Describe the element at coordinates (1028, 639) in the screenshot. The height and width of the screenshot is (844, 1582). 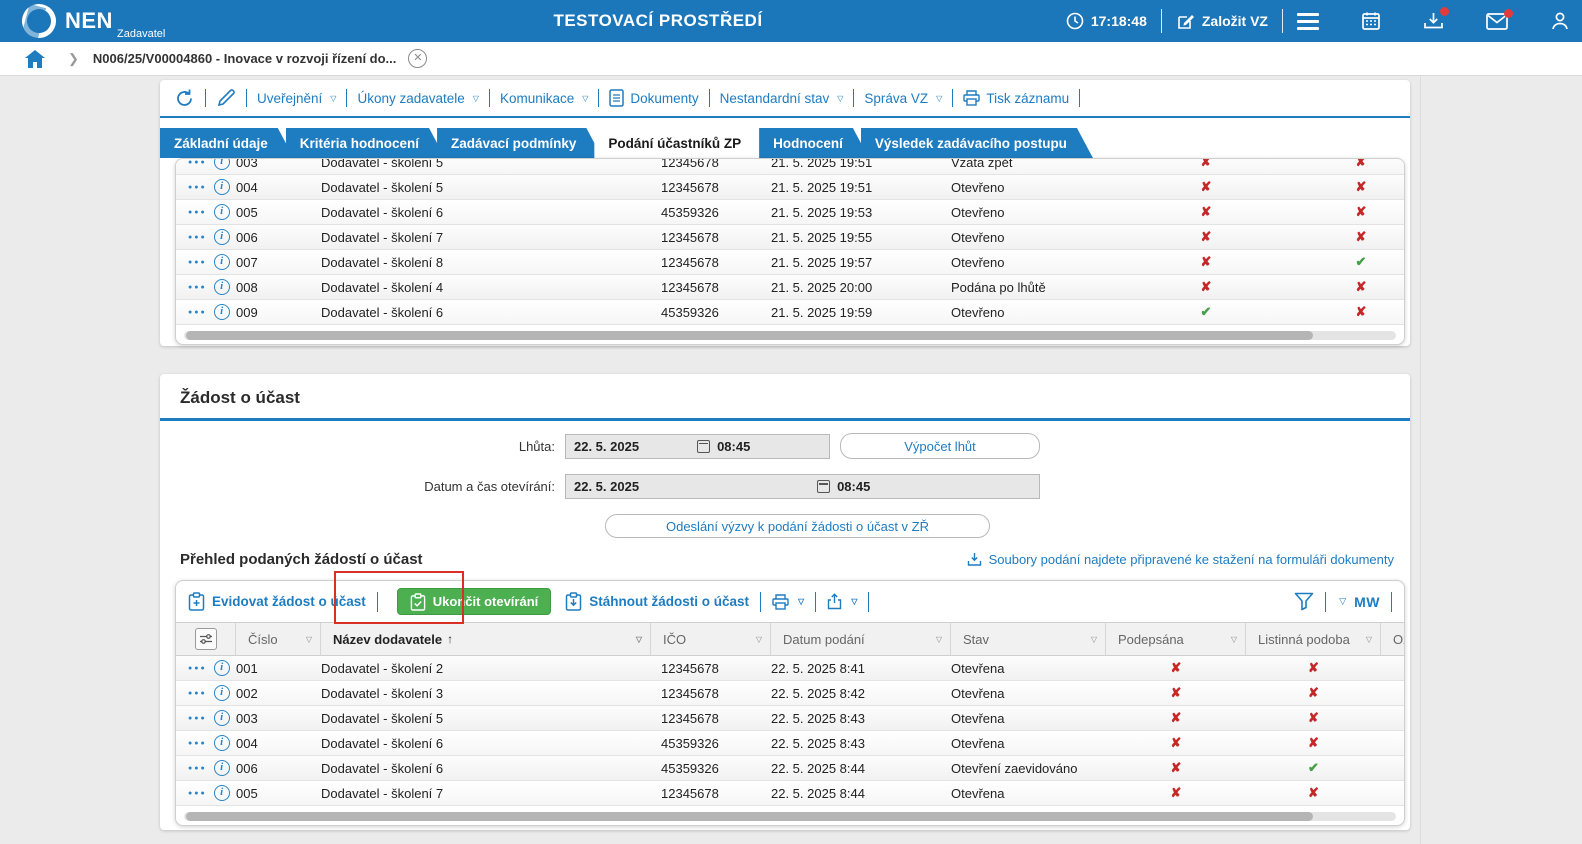
I see `column-stav: Stav ▽` at that location.